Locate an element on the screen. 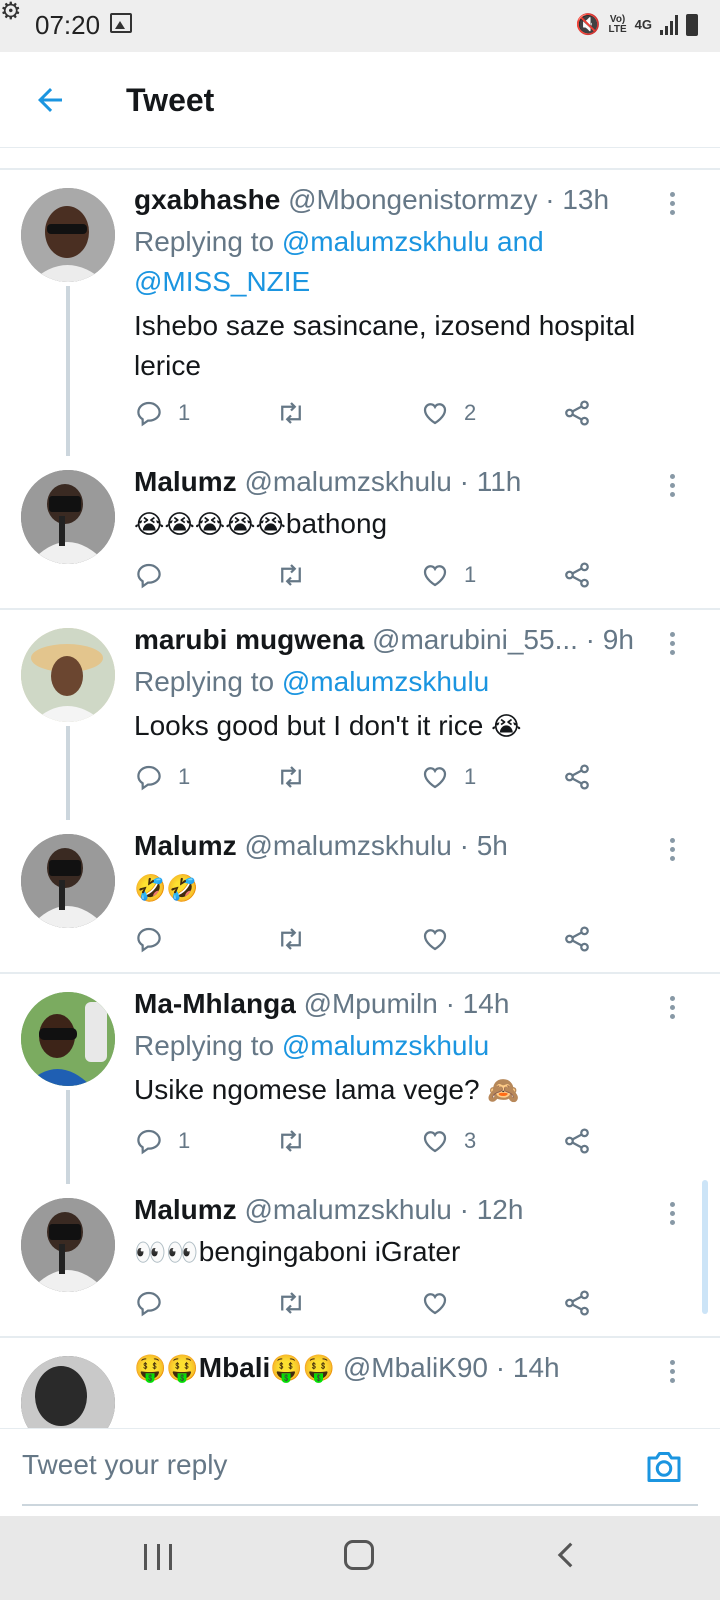 The width and height of the screenshot is (720, 1600). tweet-actions: 1 2 is located at coordinates (374, 416).